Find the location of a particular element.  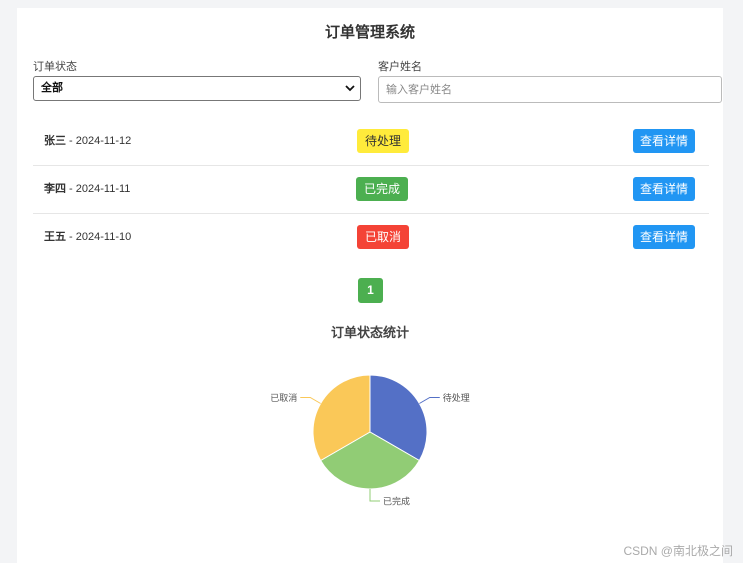

pie-label: 待处理 is located at coordinates (456, 397).